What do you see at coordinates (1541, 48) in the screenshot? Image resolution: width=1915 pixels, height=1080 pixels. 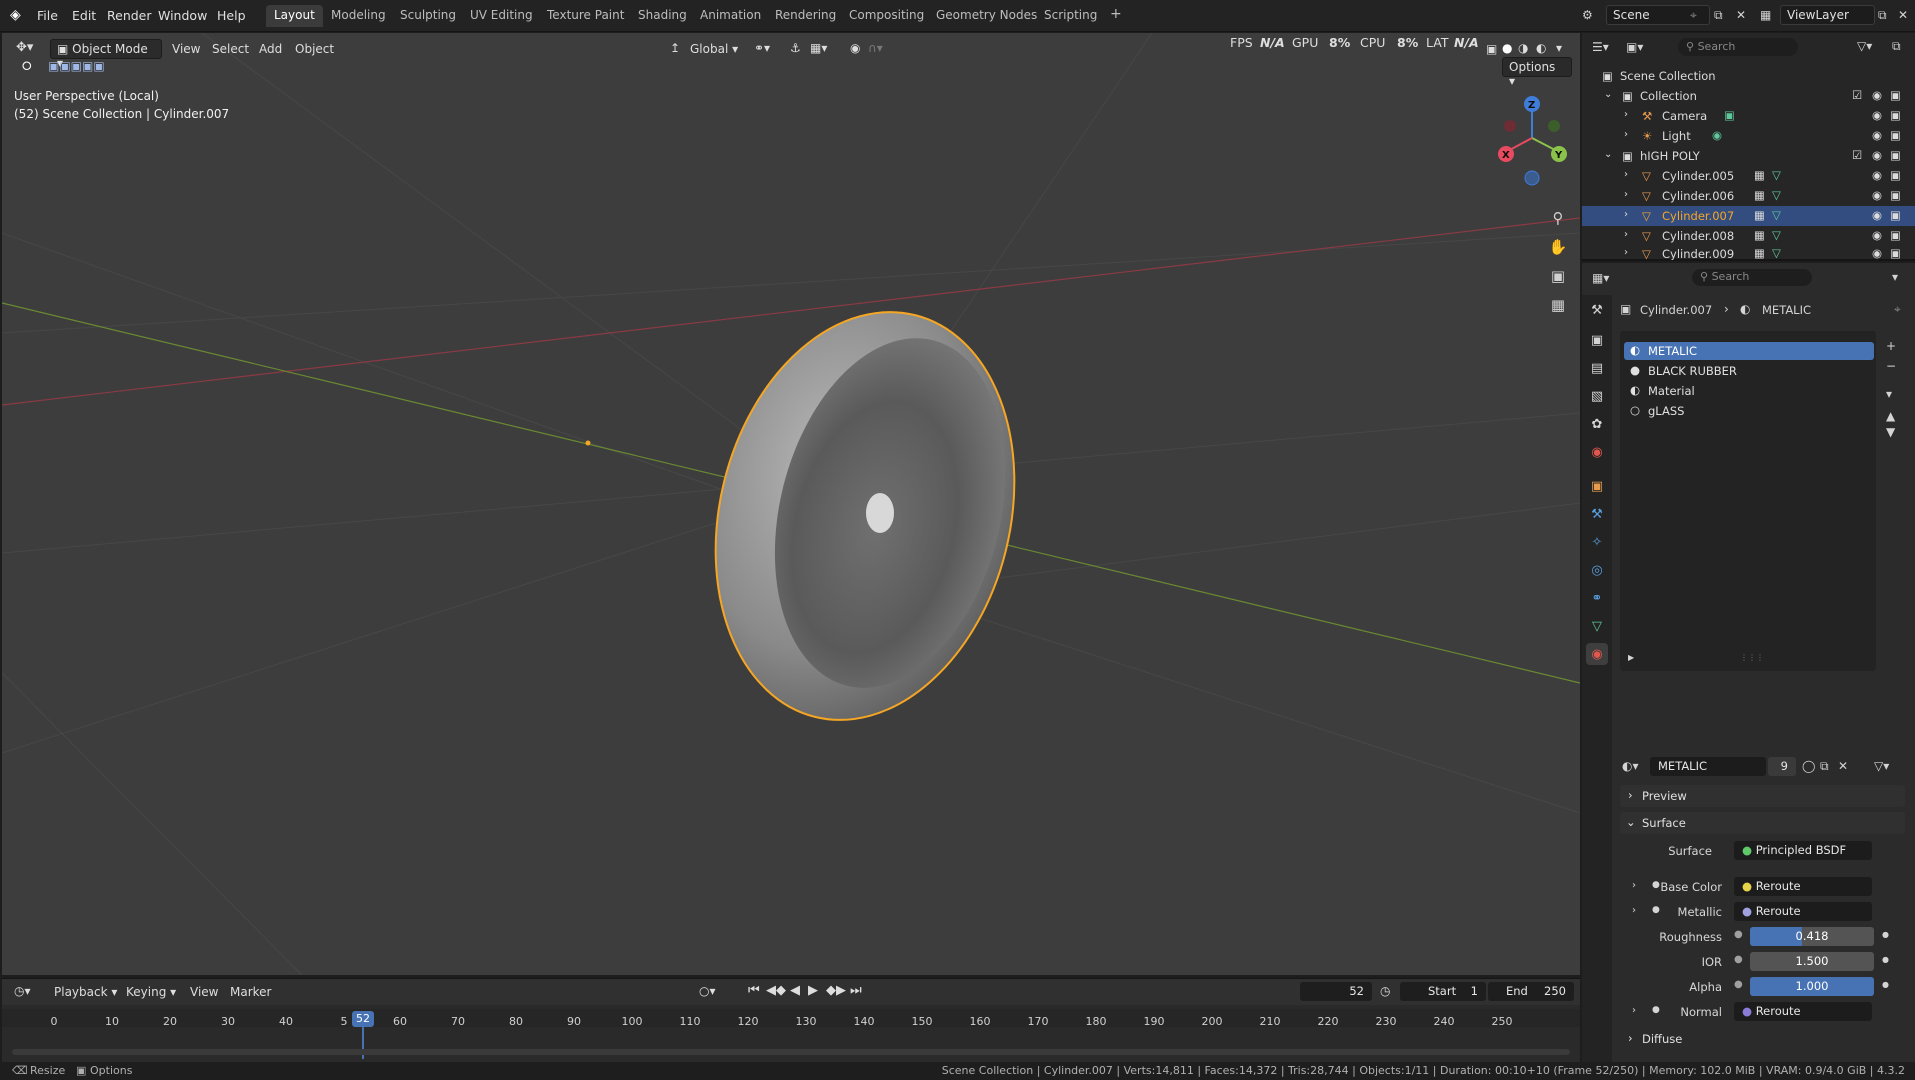 I see `rendered-shading-icon: ◐` at bounding box center [1541, 48].